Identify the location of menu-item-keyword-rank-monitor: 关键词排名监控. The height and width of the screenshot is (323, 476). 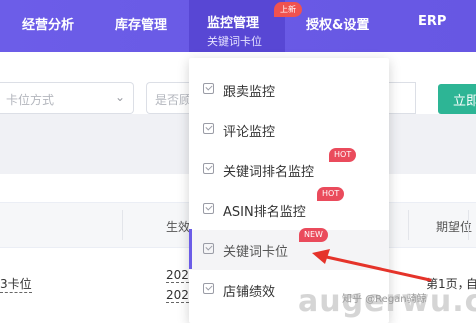
(289, 170).